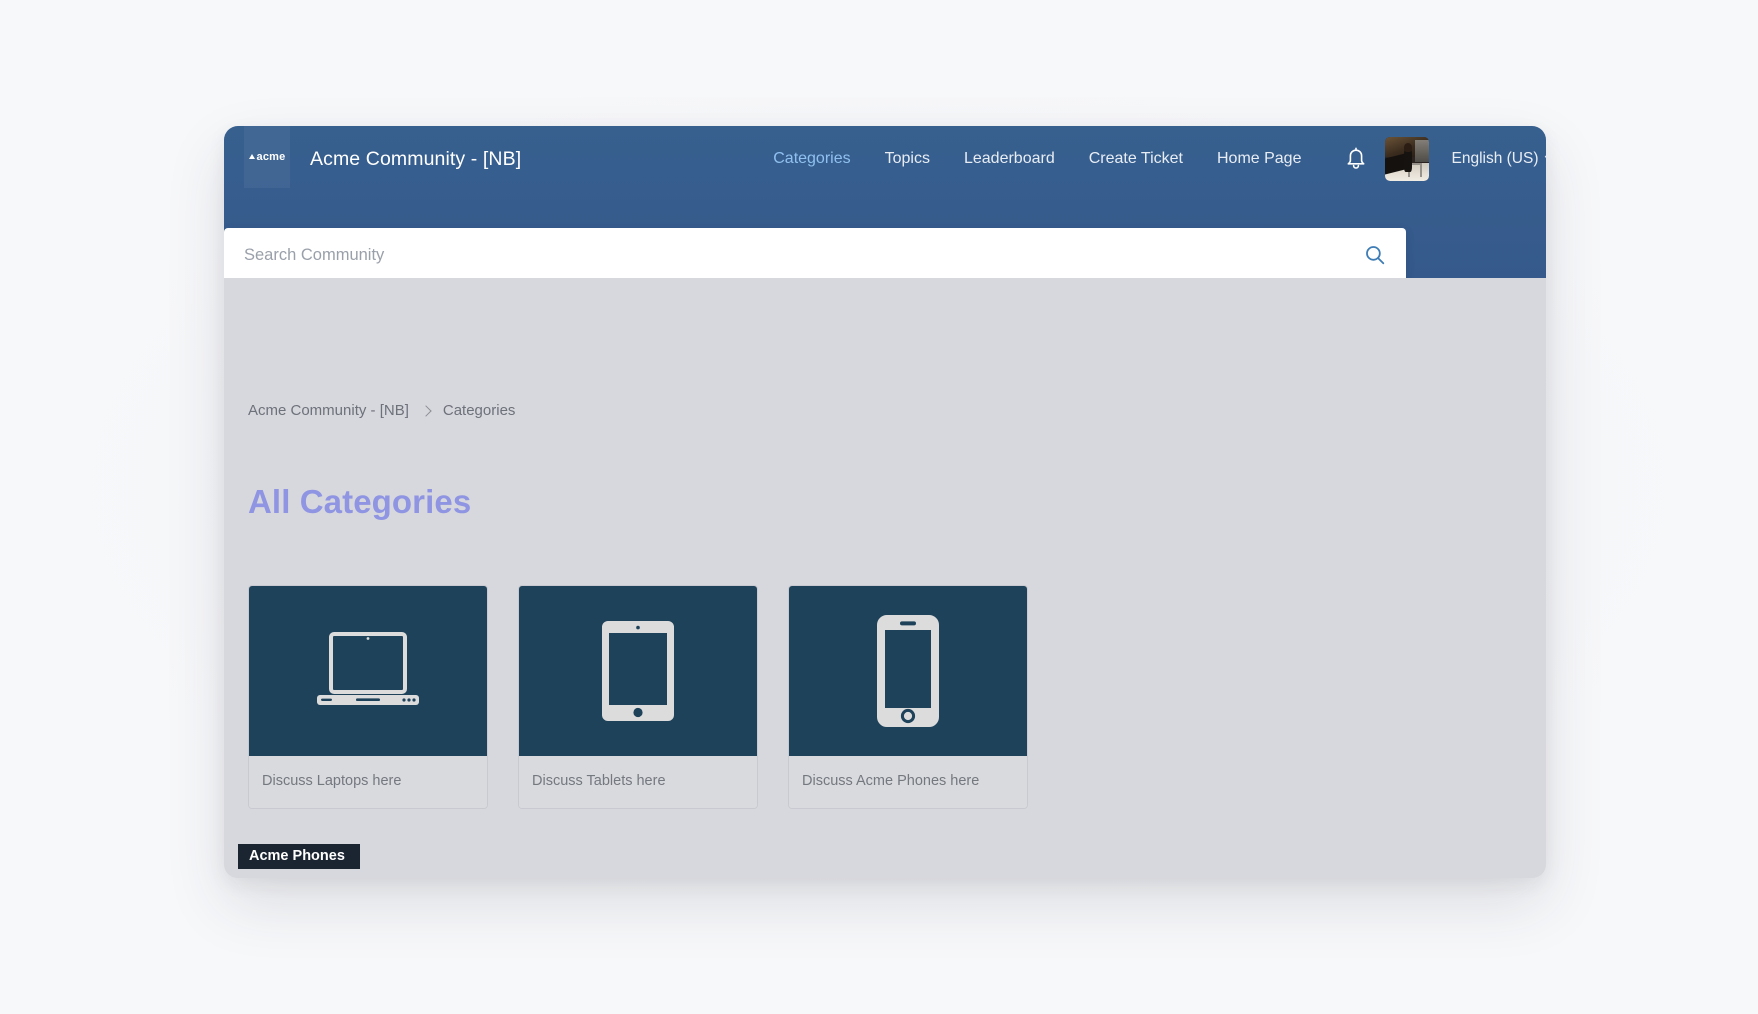  What do you see at coordinates (479, 410) in the screenshot?
I see `breadcrumb-item-current: Categories` at bounding box center [479, 410].